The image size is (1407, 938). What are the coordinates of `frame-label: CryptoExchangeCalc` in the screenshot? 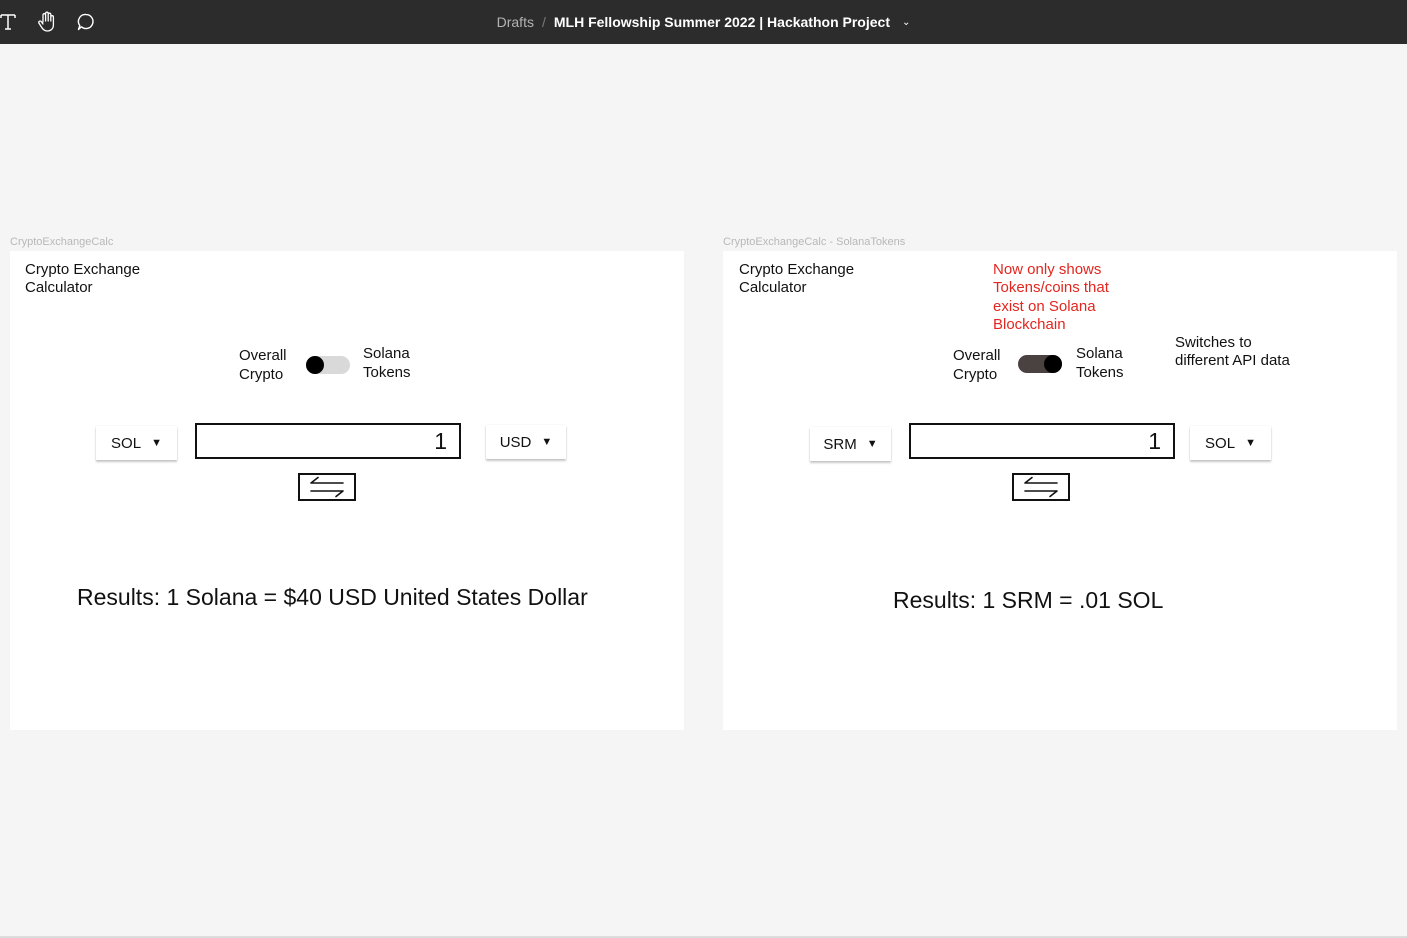 It's located at (61, 242).